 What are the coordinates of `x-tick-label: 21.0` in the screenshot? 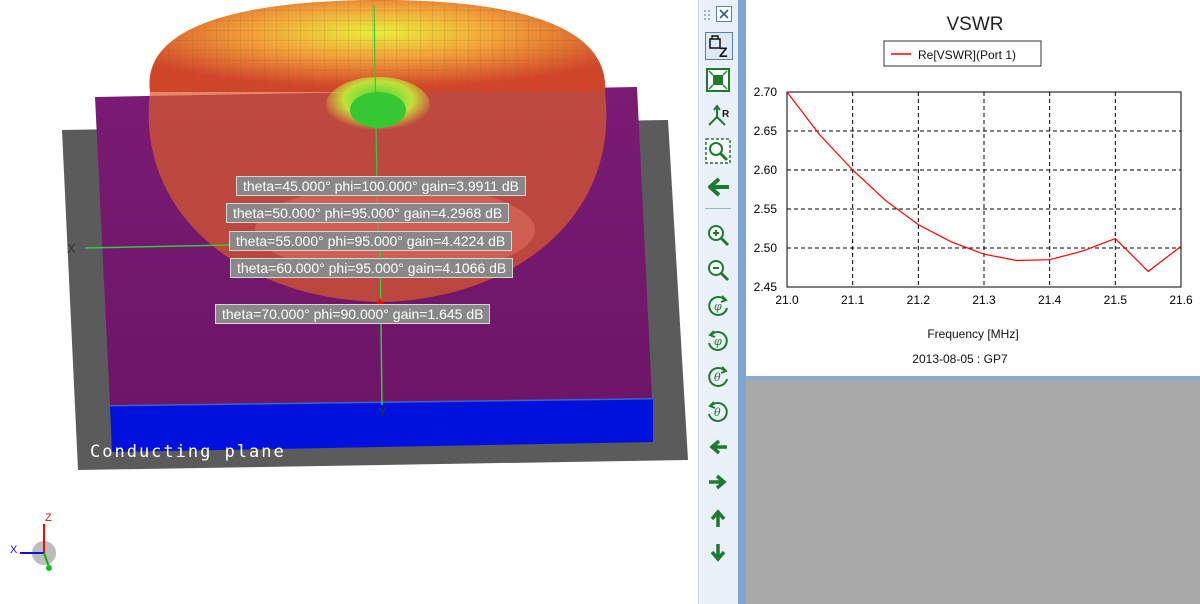 It's located at (787, 300).